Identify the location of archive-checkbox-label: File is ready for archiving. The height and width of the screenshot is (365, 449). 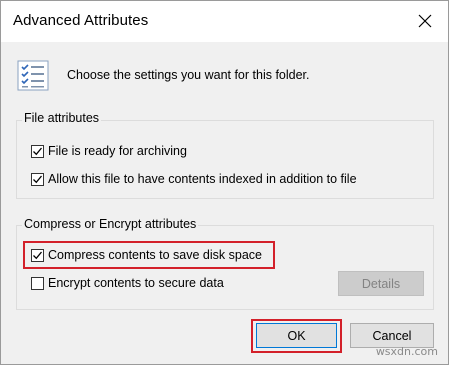
(117, 151).